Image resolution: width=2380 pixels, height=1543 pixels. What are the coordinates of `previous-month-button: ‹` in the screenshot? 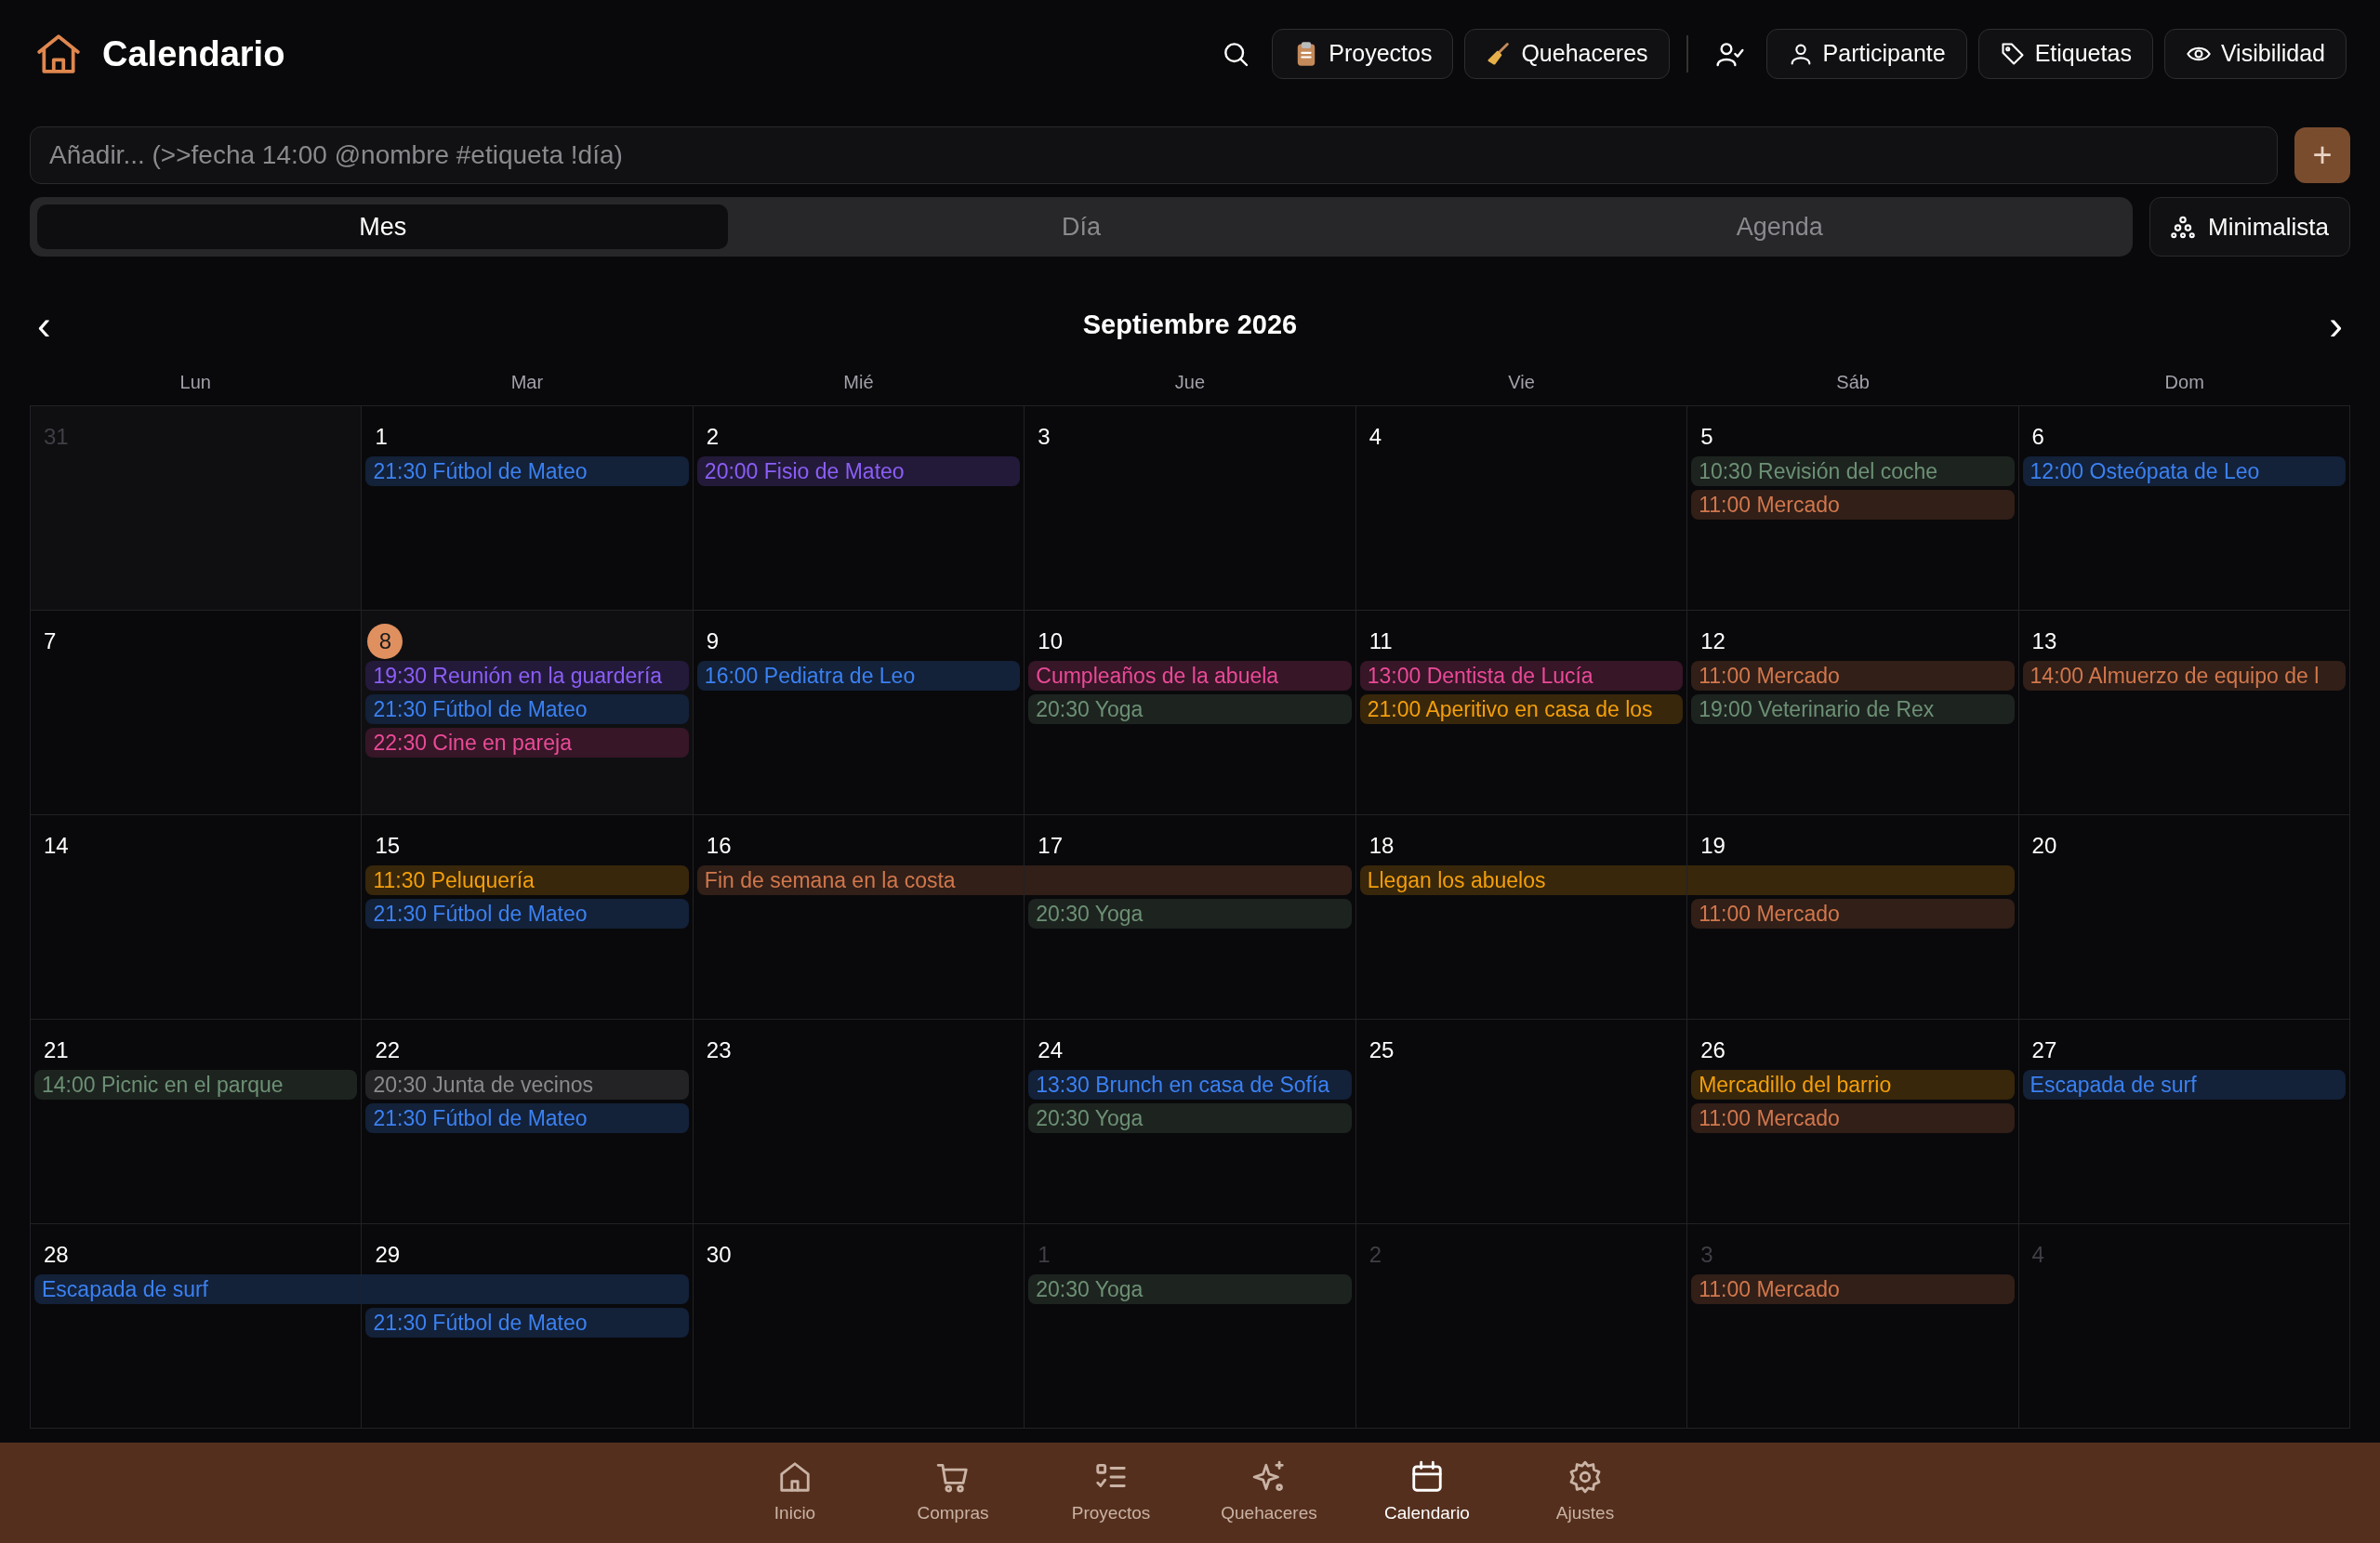 It's located at (44, 325).